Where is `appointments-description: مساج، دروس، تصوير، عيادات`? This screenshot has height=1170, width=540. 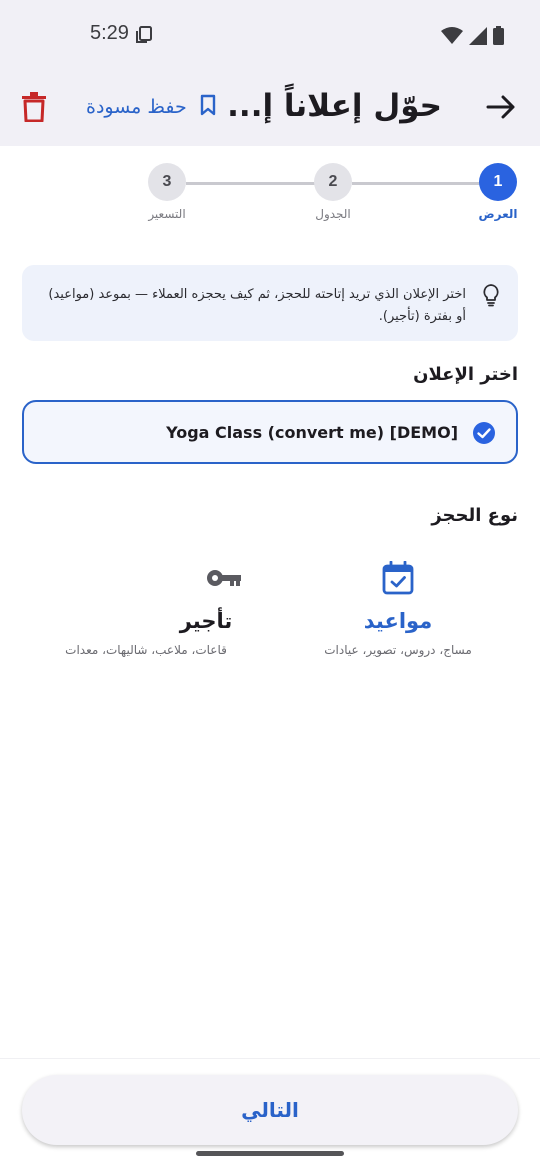
appointments-description: مساج، دروس، تصوير، عيادات is located at coordinates (398, 650).